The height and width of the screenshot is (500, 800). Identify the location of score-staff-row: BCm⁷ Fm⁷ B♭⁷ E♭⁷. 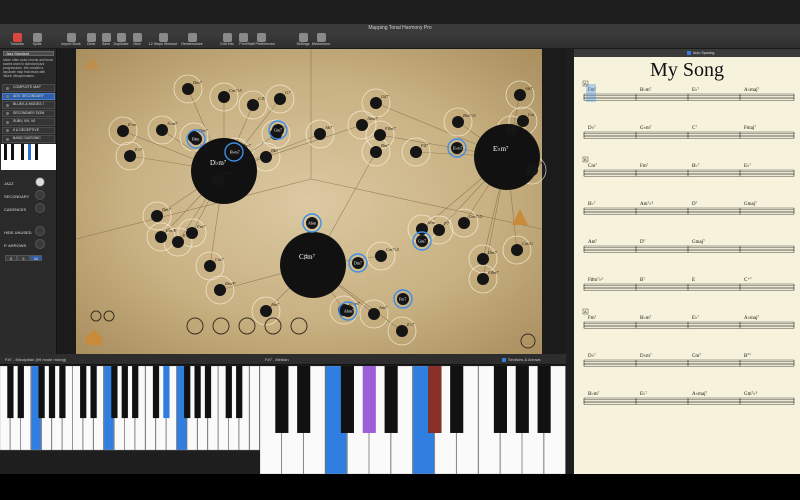
(688, 166).